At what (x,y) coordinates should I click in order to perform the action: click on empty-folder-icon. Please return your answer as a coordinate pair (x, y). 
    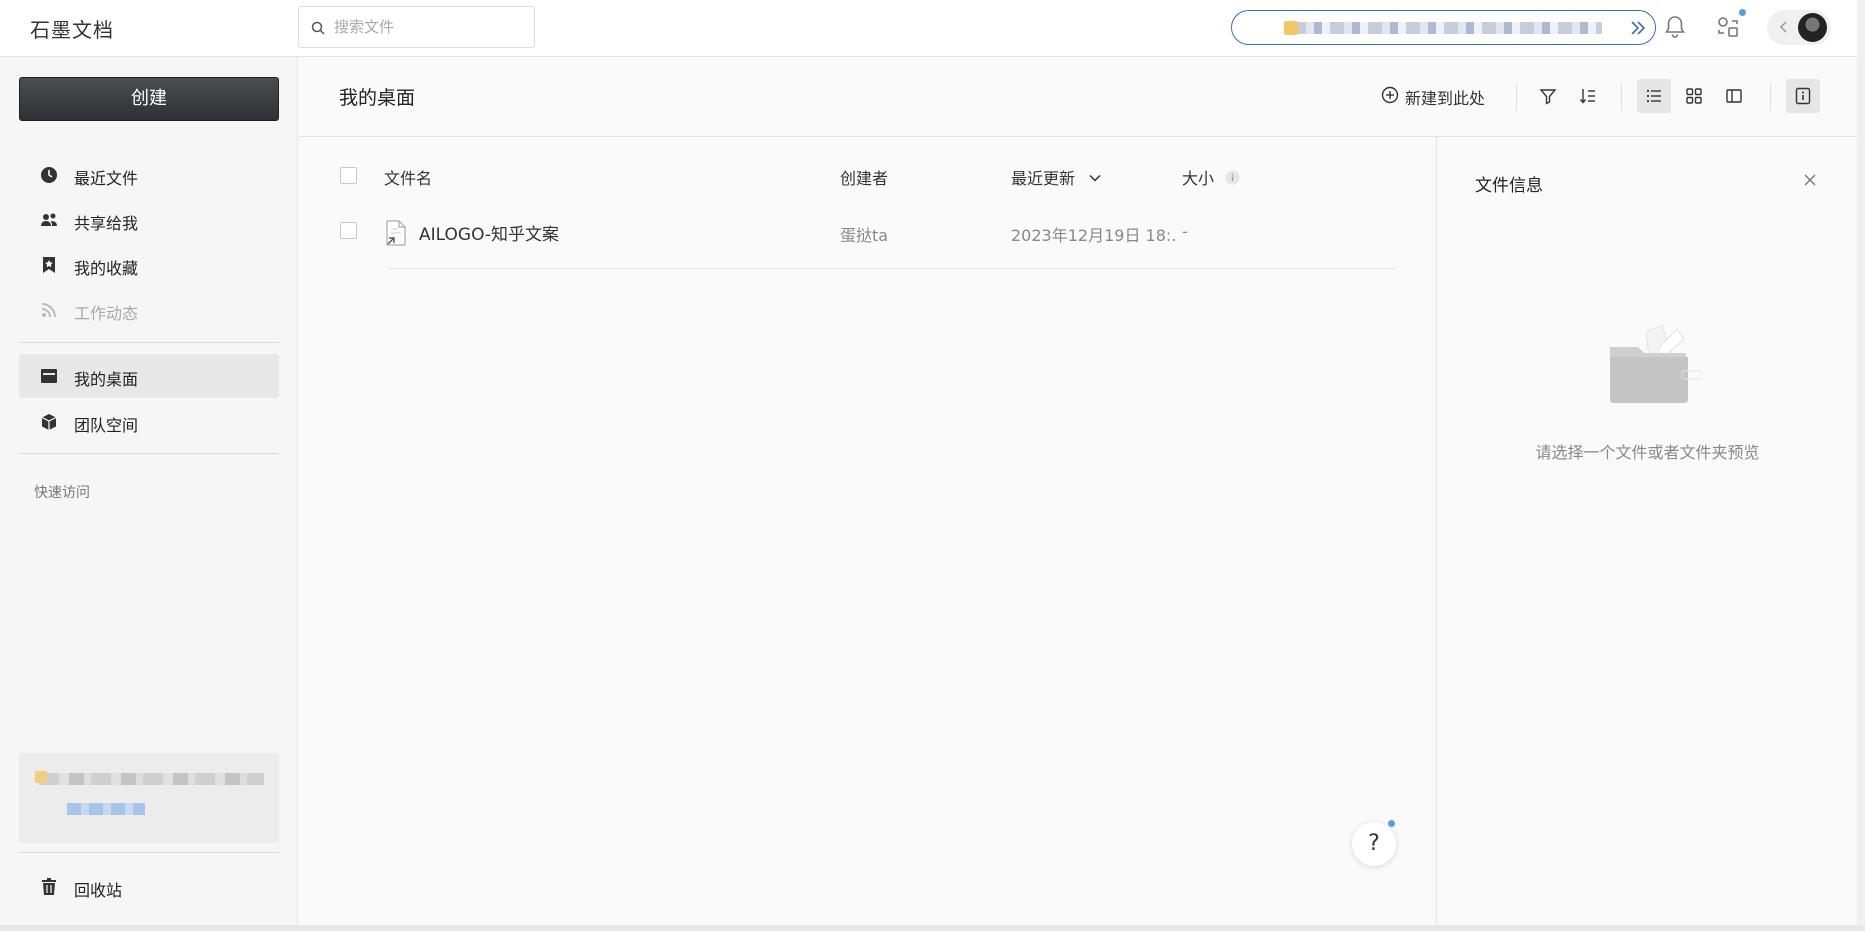
    Looking at the image, I should click on (1656, 363).